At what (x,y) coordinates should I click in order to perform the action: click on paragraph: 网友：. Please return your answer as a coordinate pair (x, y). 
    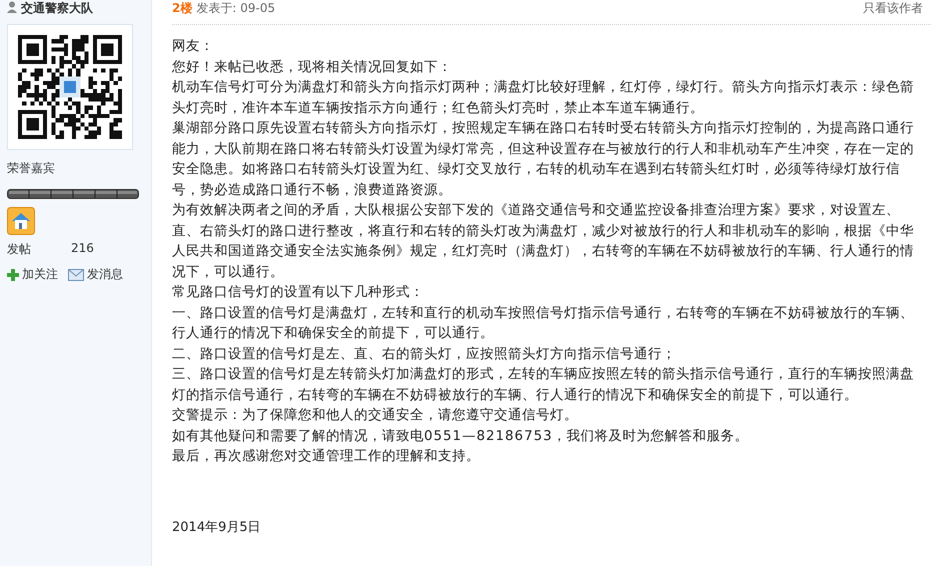
    Looking at the image, I should click on (193, 47).